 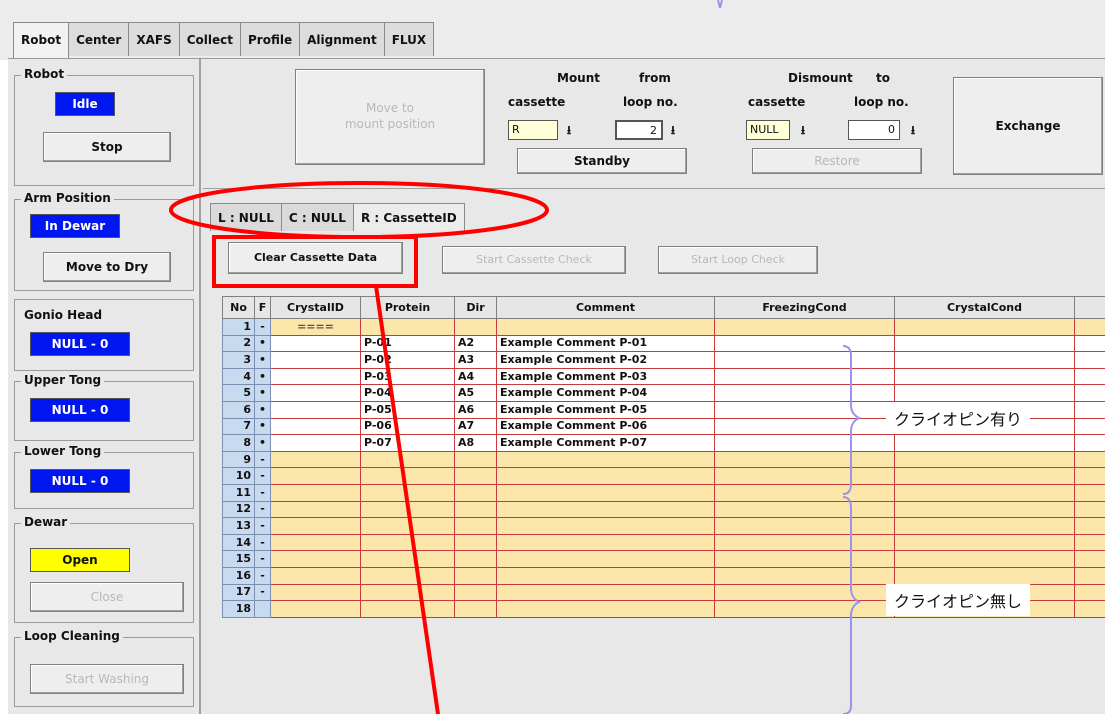 I want to click on close-dewar-button: Close, so click(x=107, y=597).